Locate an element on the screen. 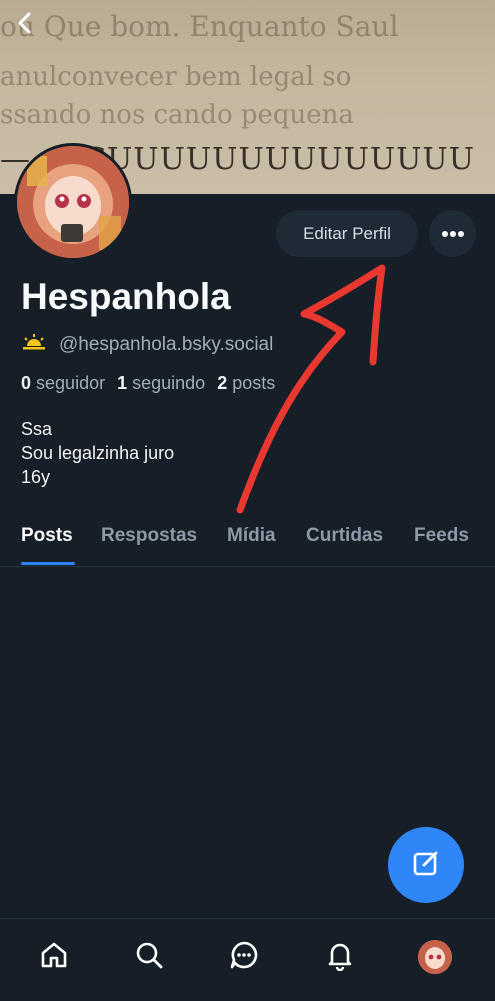 The width and height of the screenshot is (495, 1001). display-name: Hespanhola is located at coordinates (126, 296).